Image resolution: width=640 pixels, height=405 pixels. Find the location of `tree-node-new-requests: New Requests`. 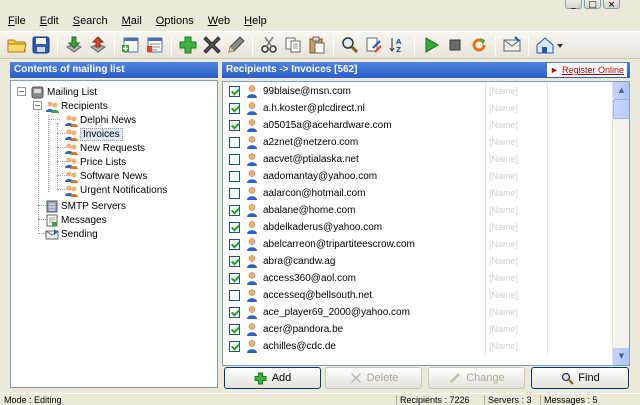

tree-node-new-requests: New Requests is located at coordinates (104, 148).